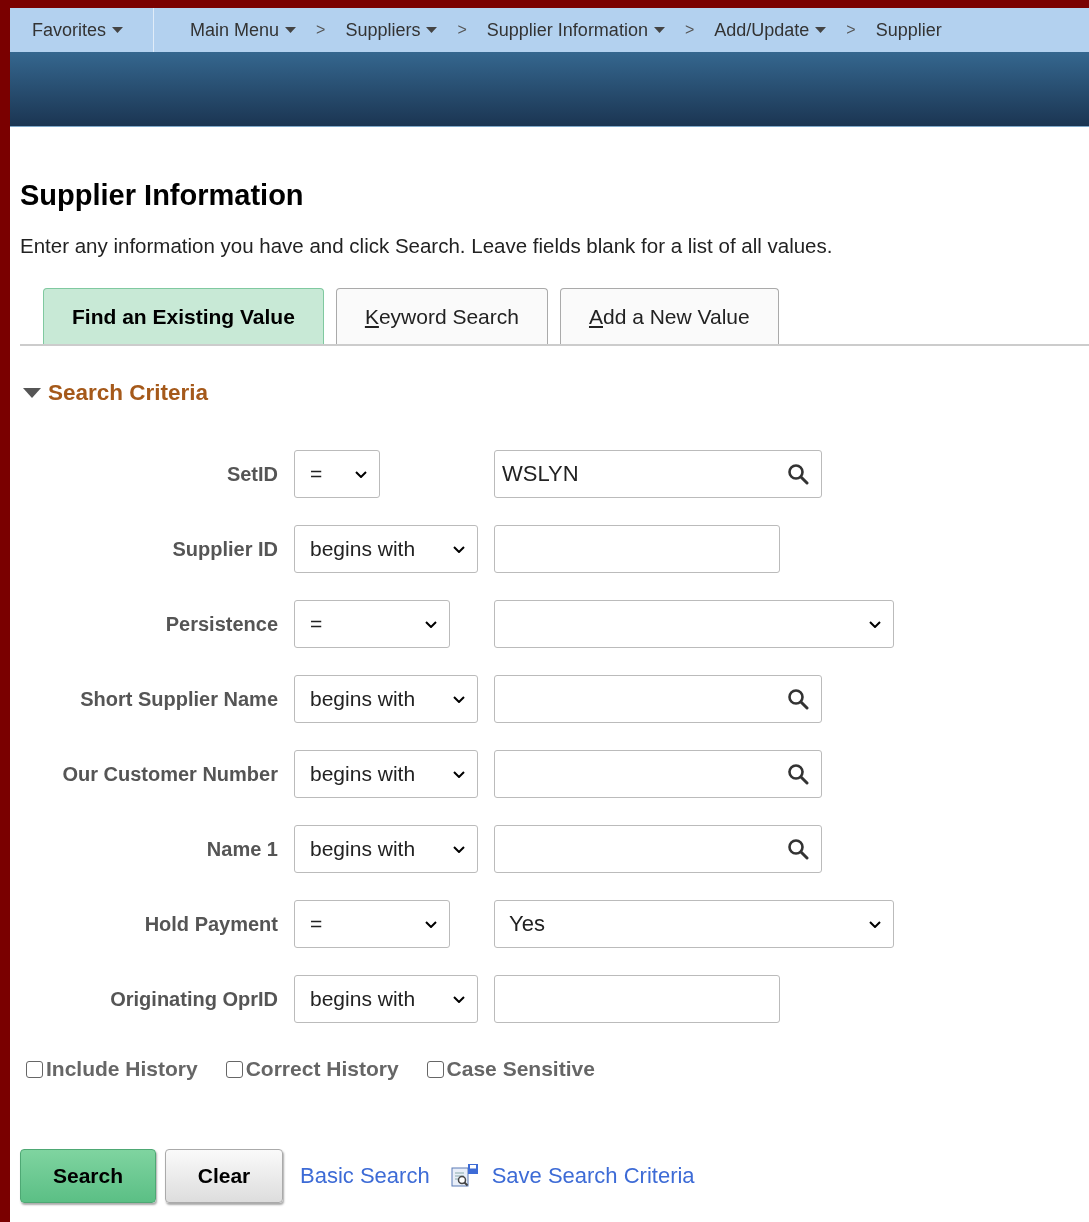  Describe the element at coordinates (391, 30) in the screenshot. I see `menu-item: Suppliers` at that location.